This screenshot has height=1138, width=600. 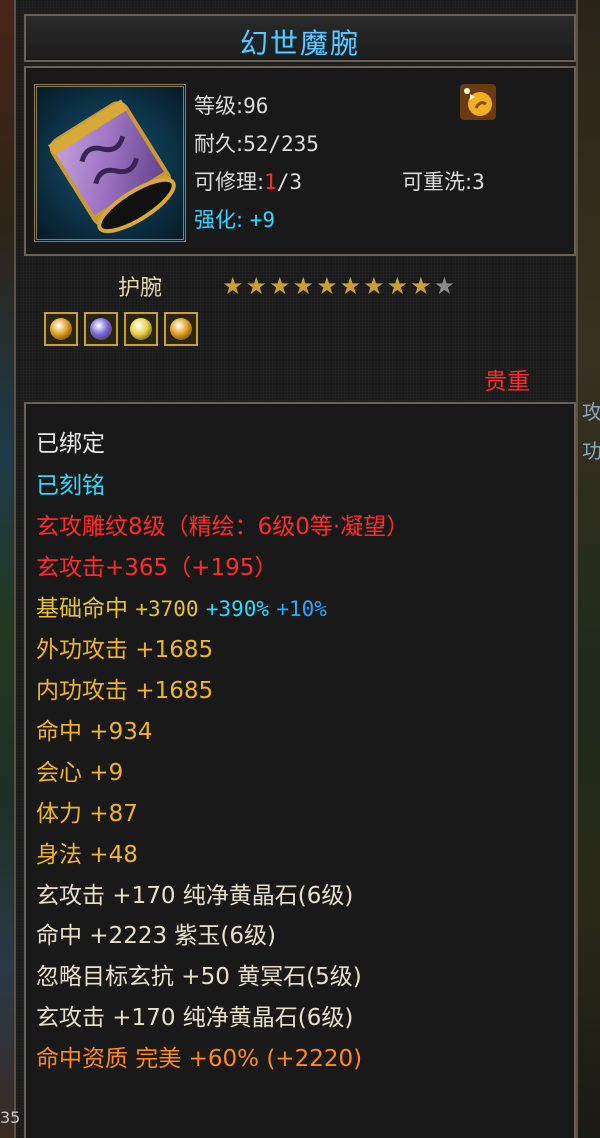 What do you see at coordinates (270, 182) in the screenshot?
I see `repairable-current: 1` at bounding box center [270, 182].